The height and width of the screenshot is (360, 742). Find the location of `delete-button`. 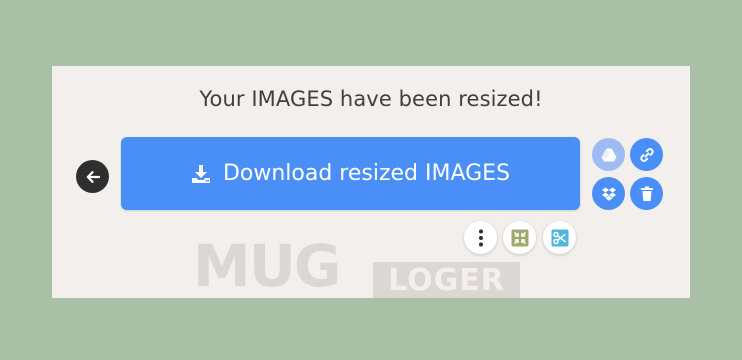

delete-button is located at coordinates (646, 193).